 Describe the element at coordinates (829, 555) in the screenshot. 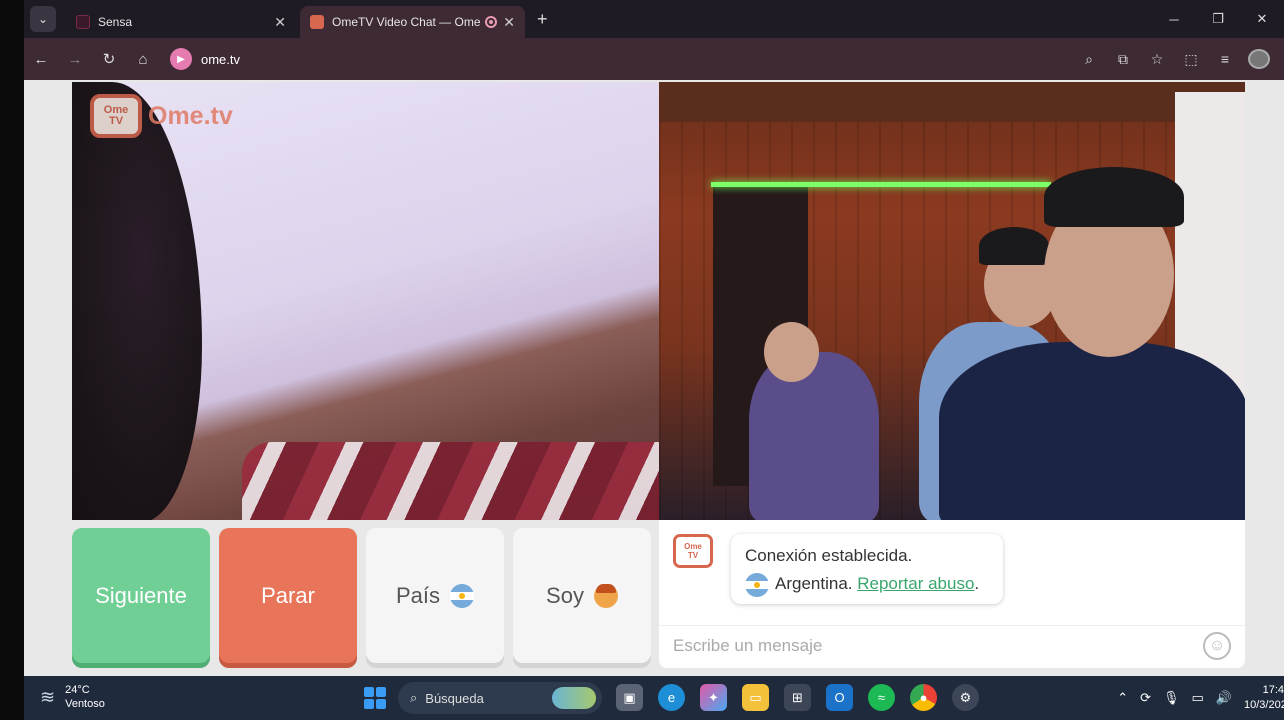

I see `connection-status: Conexión establecida.` at that location.